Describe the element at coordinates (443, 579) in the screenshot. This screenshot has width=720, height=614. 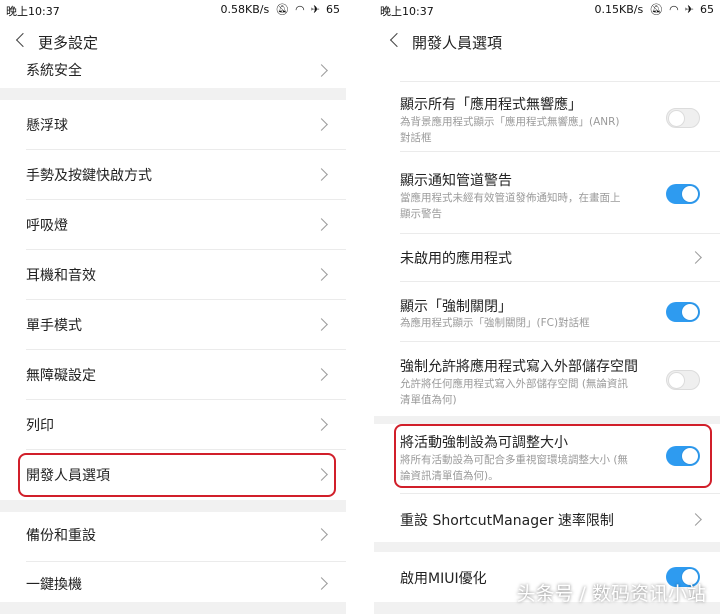
I see `item-label: 啟用MIUI優化` at that location.